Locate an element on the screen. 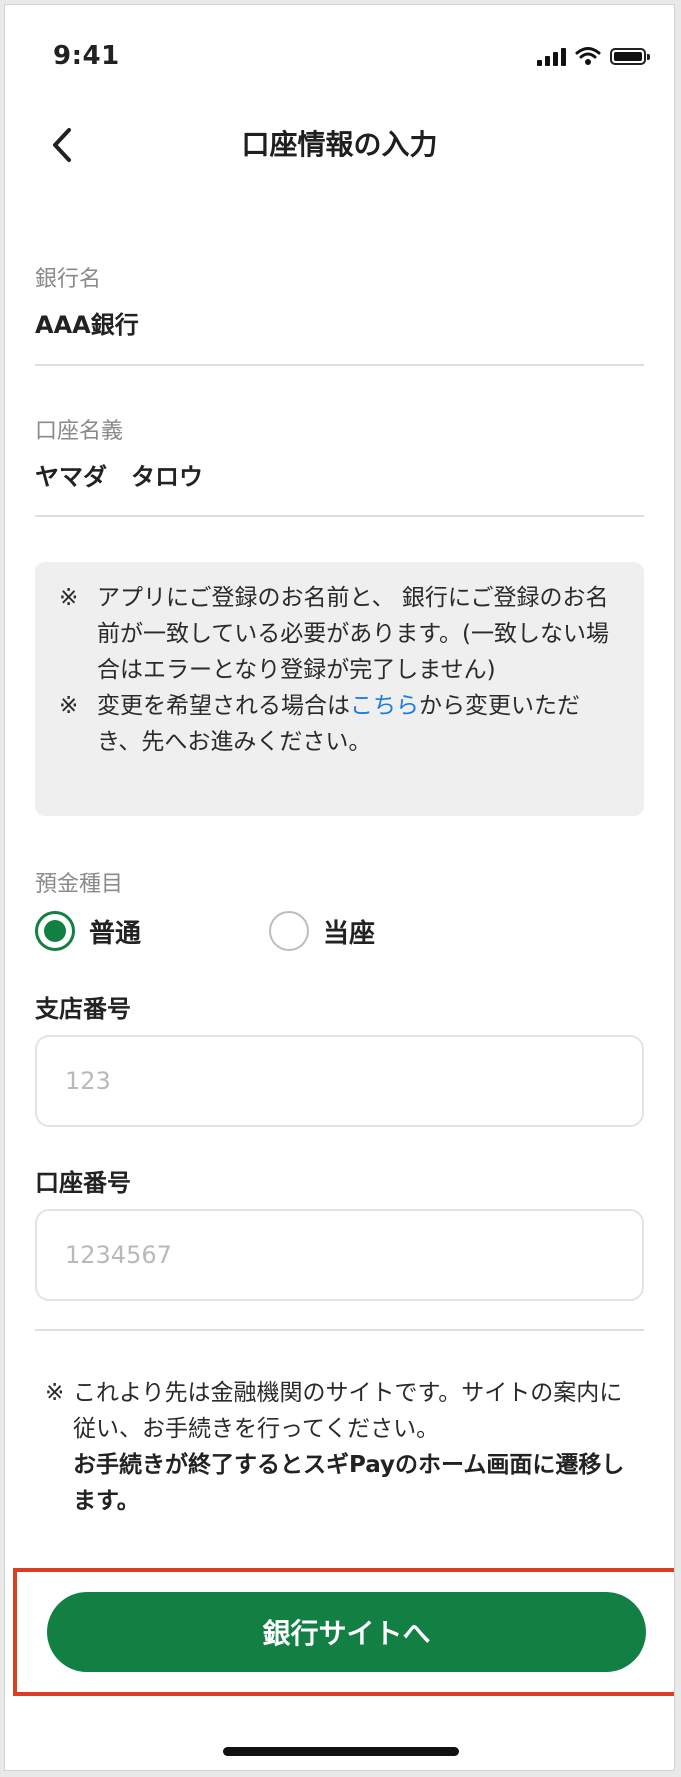  radio-selected-icon is located at coordinates (55, 931).